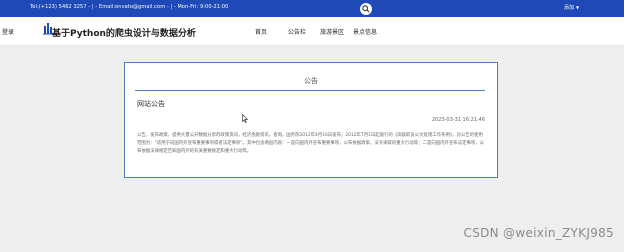 This screenshot has width=624, height=252. What do you see at coordinates (458, 120) in the screenshot?
I see `announcement-date: 2023-03-31 16:21:46` at bounding box center [458, 120].